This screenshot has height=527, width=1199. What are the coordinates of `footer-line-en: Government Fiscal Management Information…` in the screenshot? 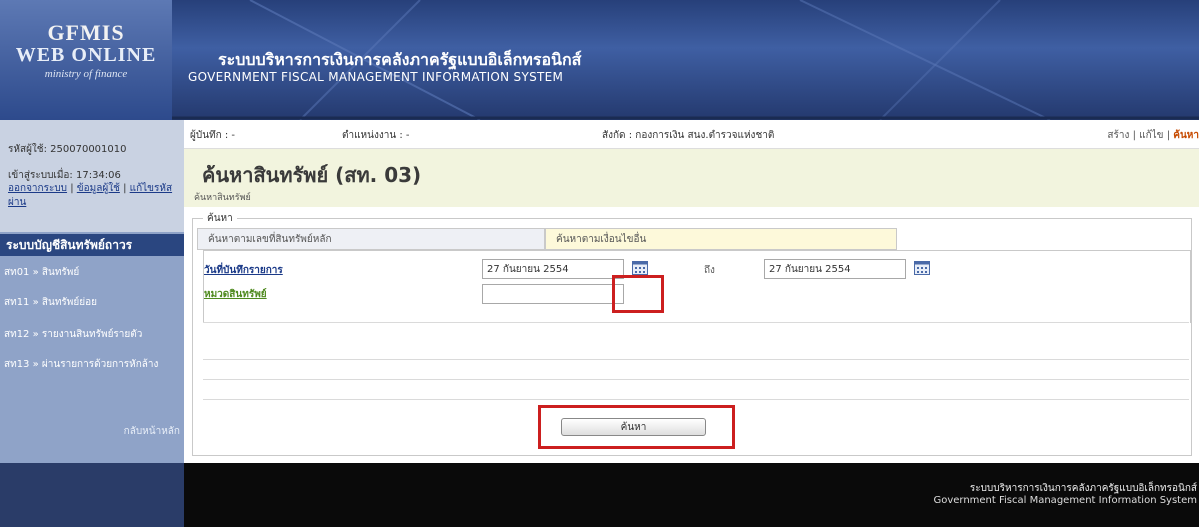 It's located at (1065, 500).